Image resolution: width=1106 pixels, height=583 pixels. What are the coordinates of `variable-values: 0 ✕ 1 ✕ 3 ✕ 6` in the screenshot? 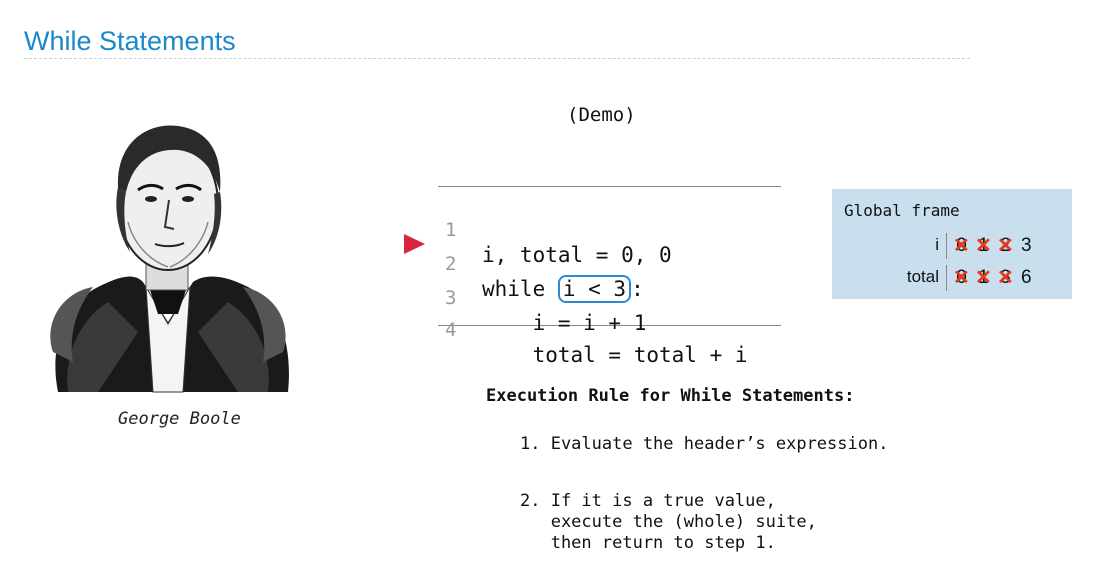 It's located at (989, 278).